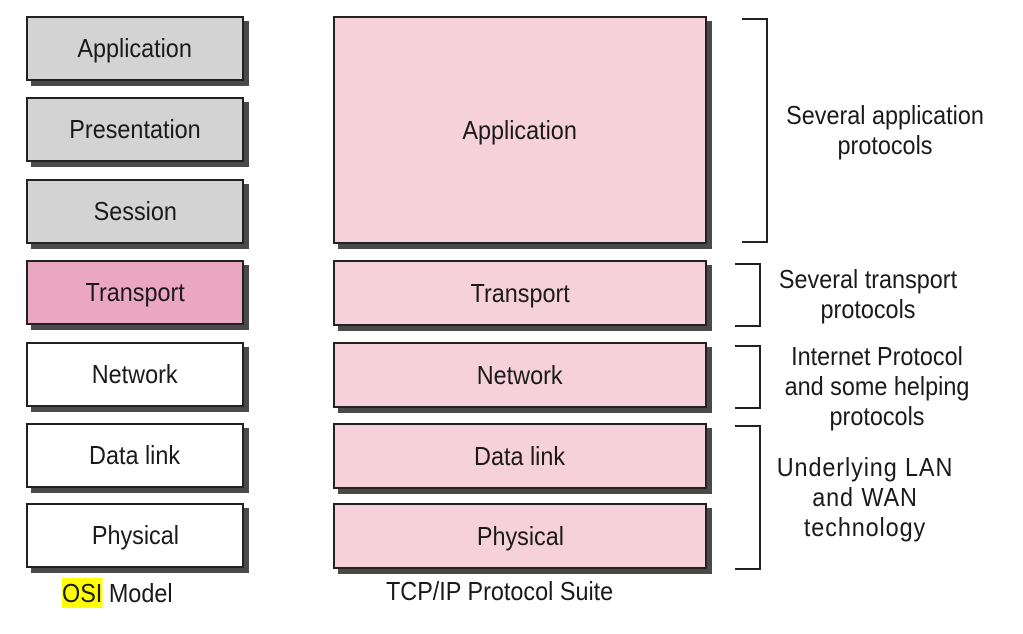 The width and height of the screenshot is (1023, 634). What do you see at coordinates (865, 497) in the screenshot?
I see `note-lower: Underlying LAN and WAN technology` at bounding box center [865, 497].